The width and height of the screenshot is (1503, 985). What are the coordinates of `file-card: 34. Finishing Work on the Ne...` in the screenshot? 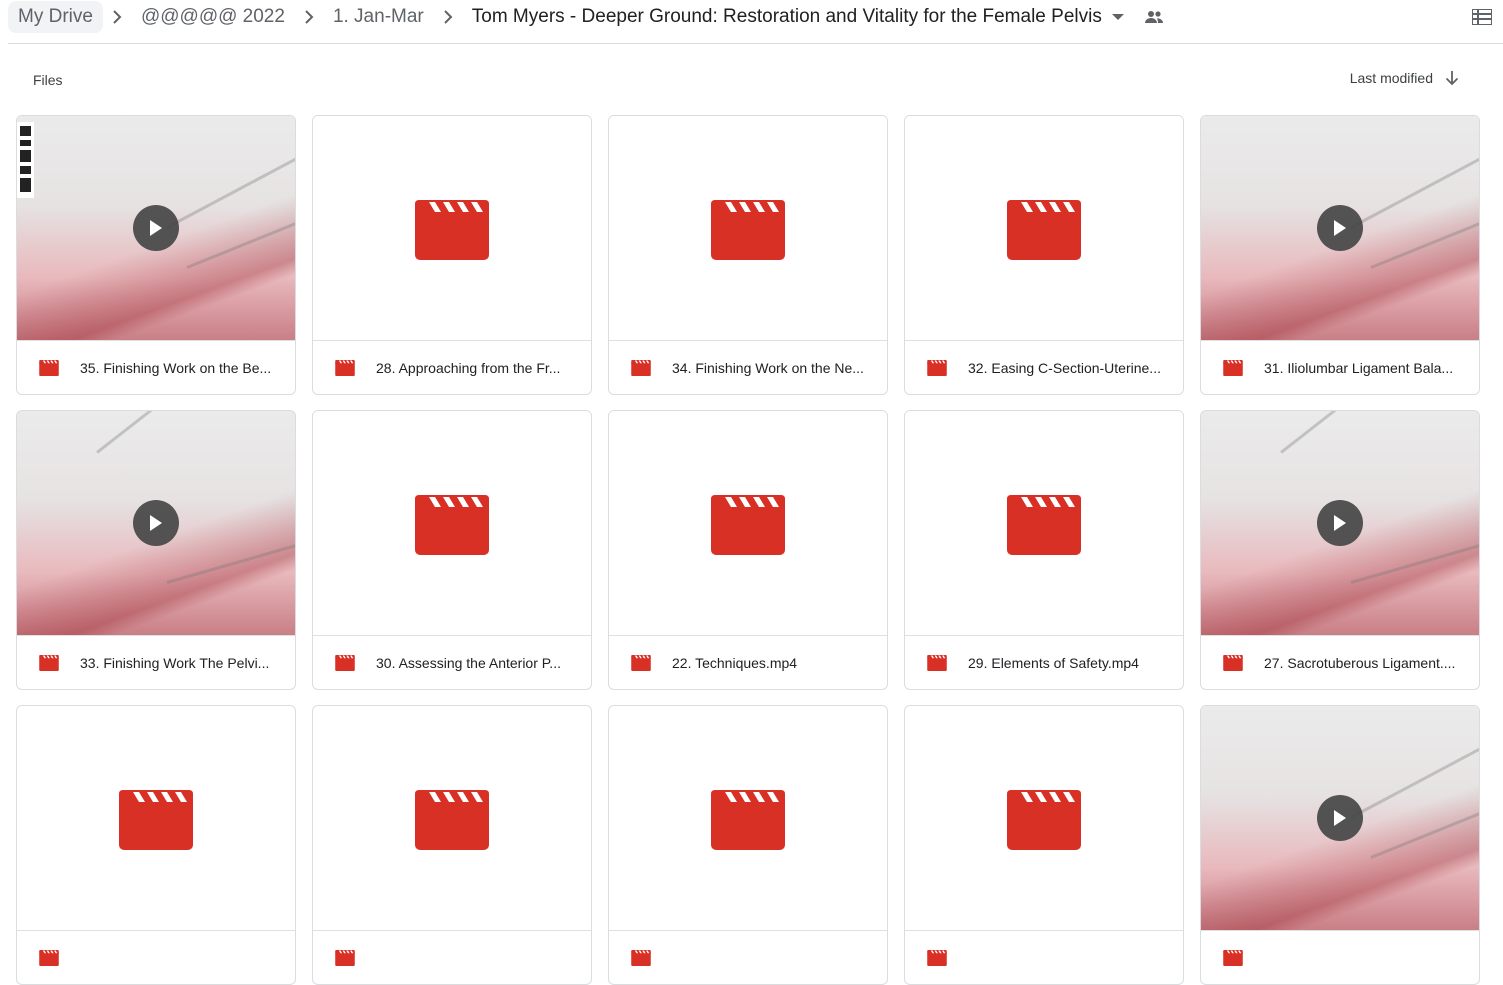 It's located at (748, 255).